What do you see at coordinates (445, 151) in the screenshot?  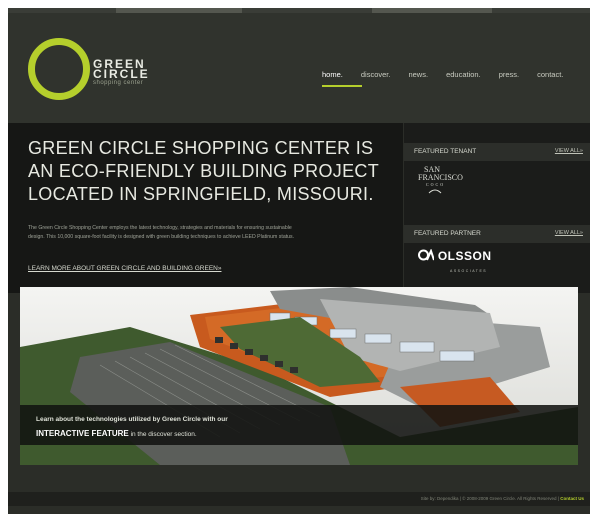 I see `featured-tenant-heading: FEATURED TENANT` at bounding box center [445, 151].